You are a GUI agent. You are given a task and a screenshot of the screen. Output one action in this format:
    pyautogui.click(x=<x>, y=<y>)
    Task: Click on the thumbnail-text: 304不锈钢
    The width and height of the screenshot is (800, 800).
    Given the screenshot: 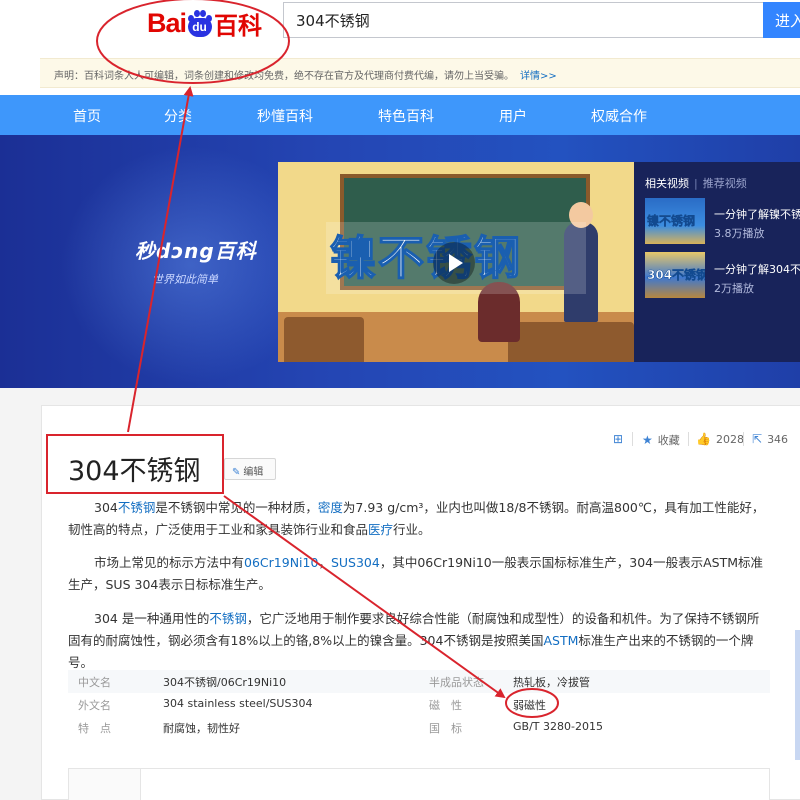 What is the action you would take?
    pyautogui.click(x=676, y=275)
    